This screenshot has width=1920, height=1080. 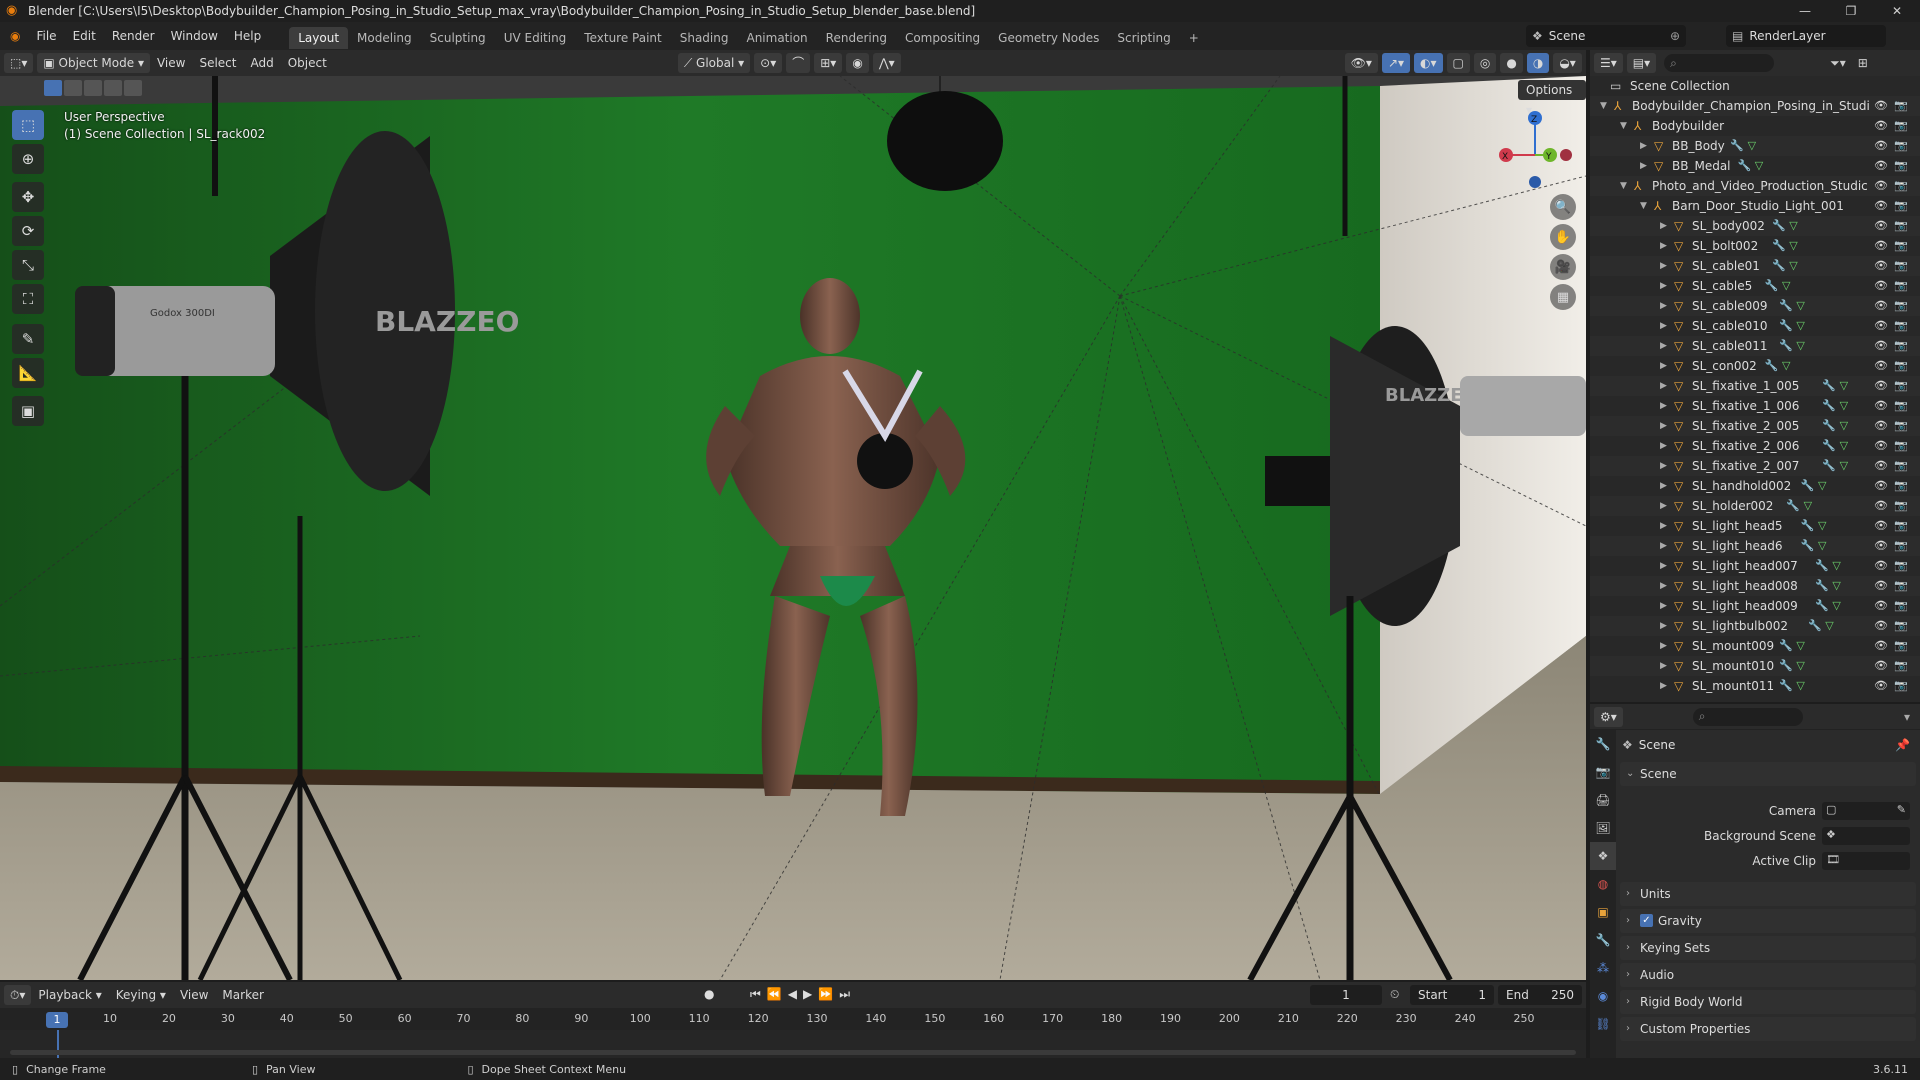 What do you see at coordinates (1755, 486) in the screenshot?
I see `outliner-item: ▶ ▽ SL_handhold002 🔧 ▽ 👁 📷` at bounding box center [1755, 486].